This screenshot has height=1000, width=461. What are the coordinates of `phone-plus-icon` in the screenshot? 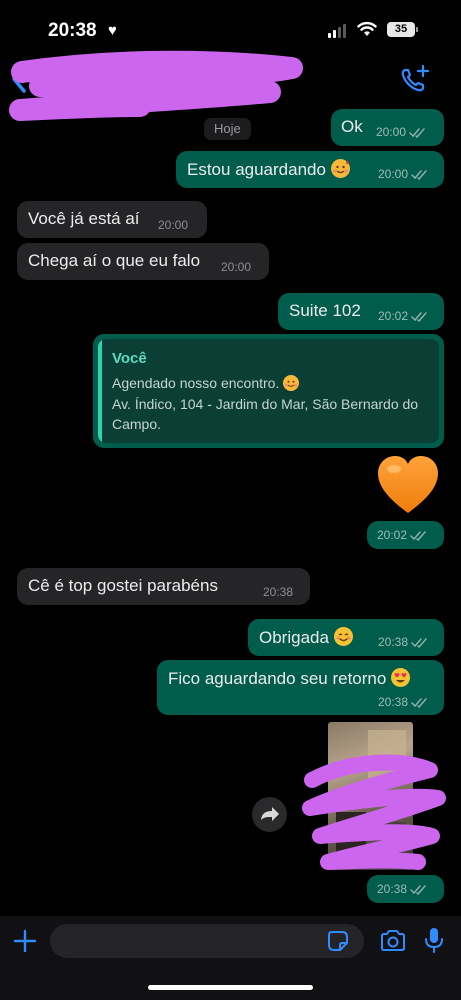 It's located at (415, 79).